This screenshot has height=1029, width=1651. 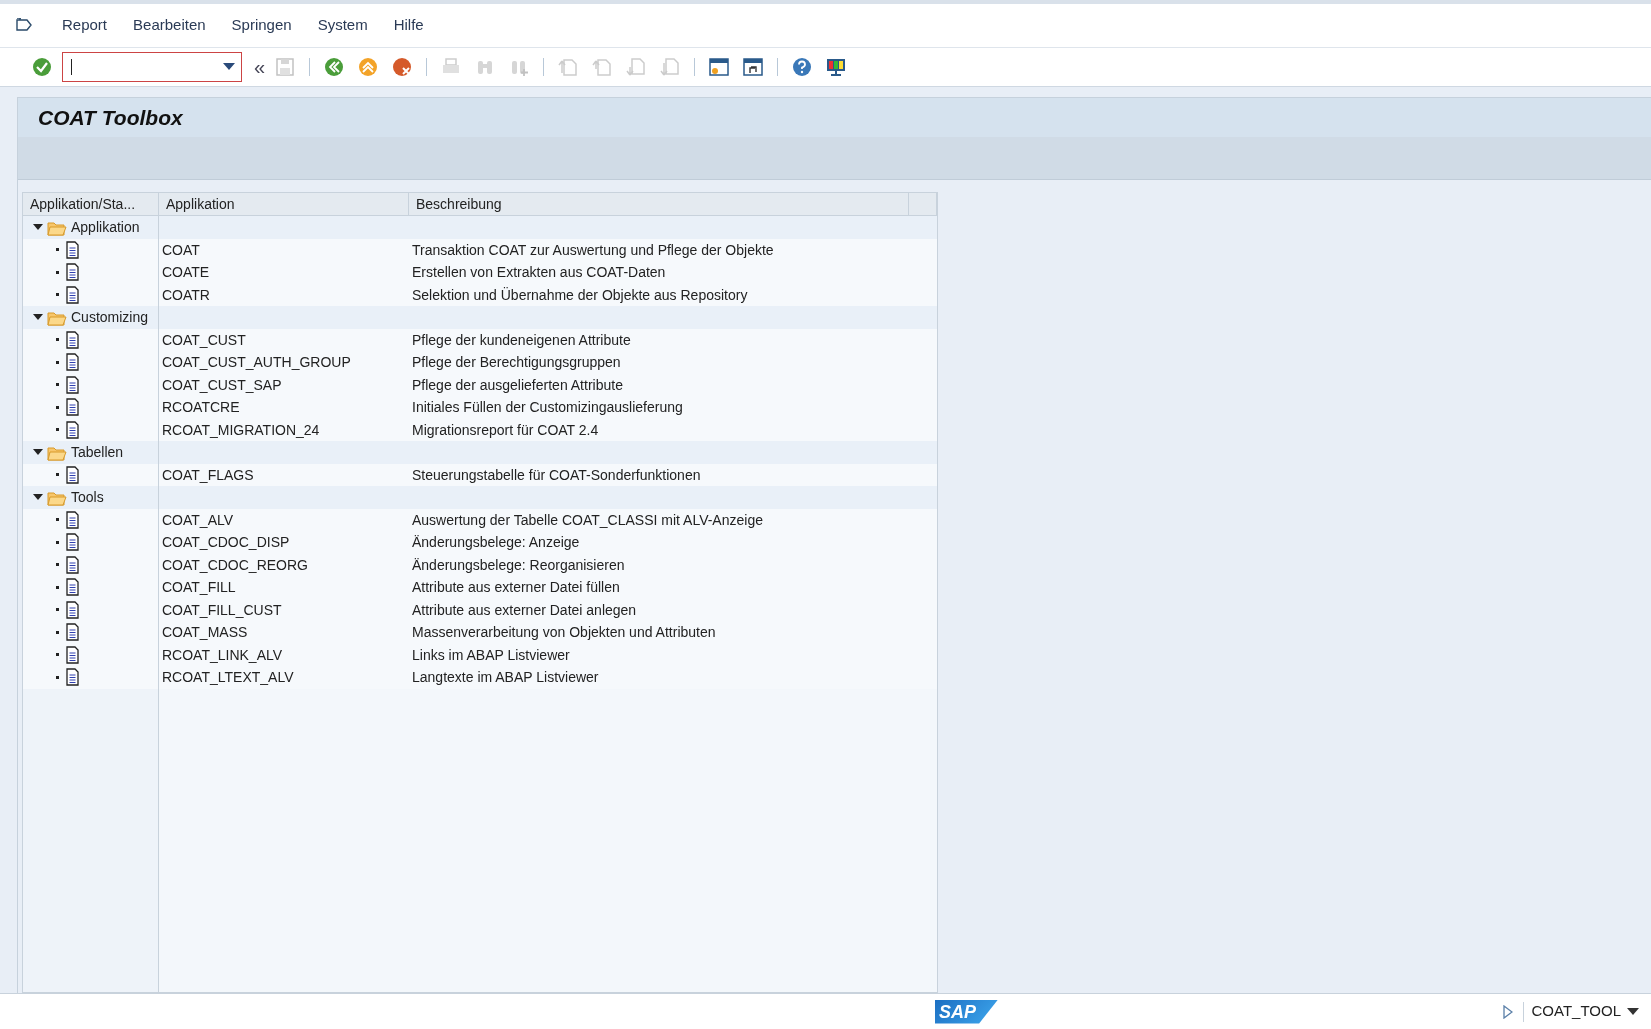 I want to click on table-cell-text: COAT_CUST_SAP, so click(x=222, y=385).